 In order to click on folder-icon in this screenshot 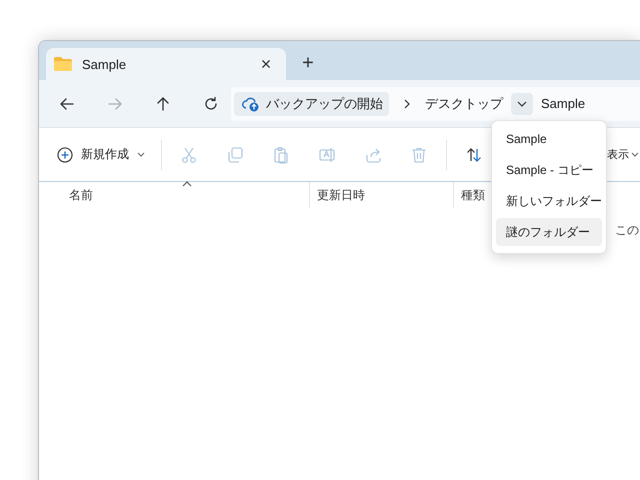, I will do `click(63, 64)`.